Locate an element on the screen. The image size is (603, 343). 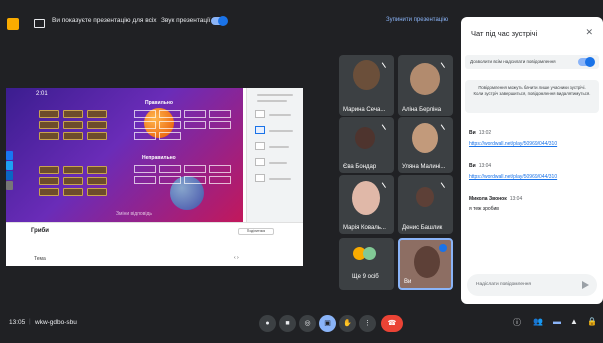
chat-icon: ▬ is located at coordinates (557, 321).